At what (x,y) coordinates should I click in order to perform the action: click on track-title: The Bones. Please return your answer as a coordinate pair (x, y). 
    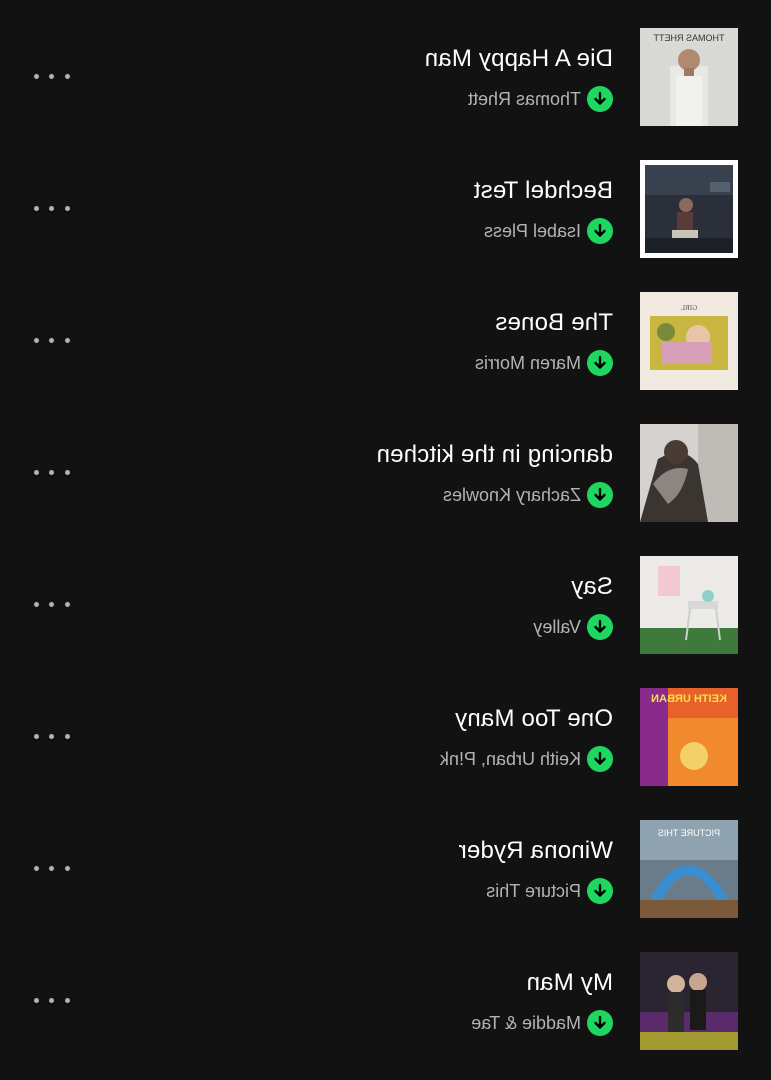
    Looking at the image, I should click on (554, 322).